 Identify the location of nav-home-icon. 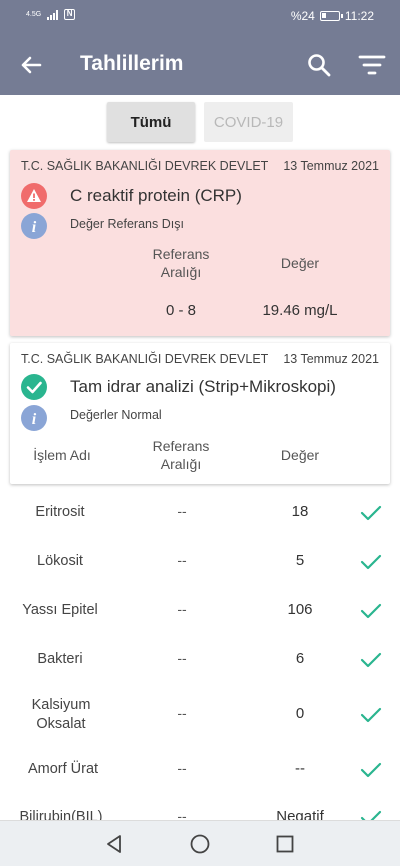
(200, 844).